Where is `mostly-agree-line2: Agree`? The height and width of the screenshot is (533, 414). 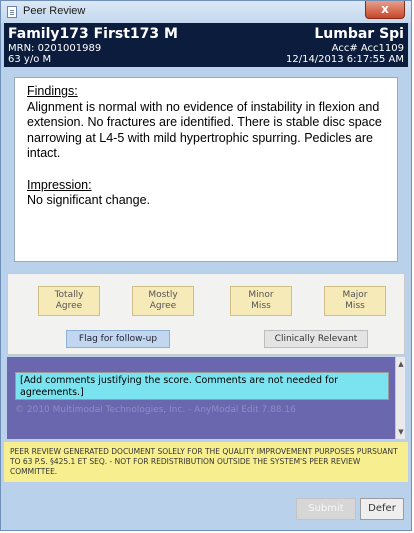 mostly-agree-line2: Agree is located at coordinates (163, 306).